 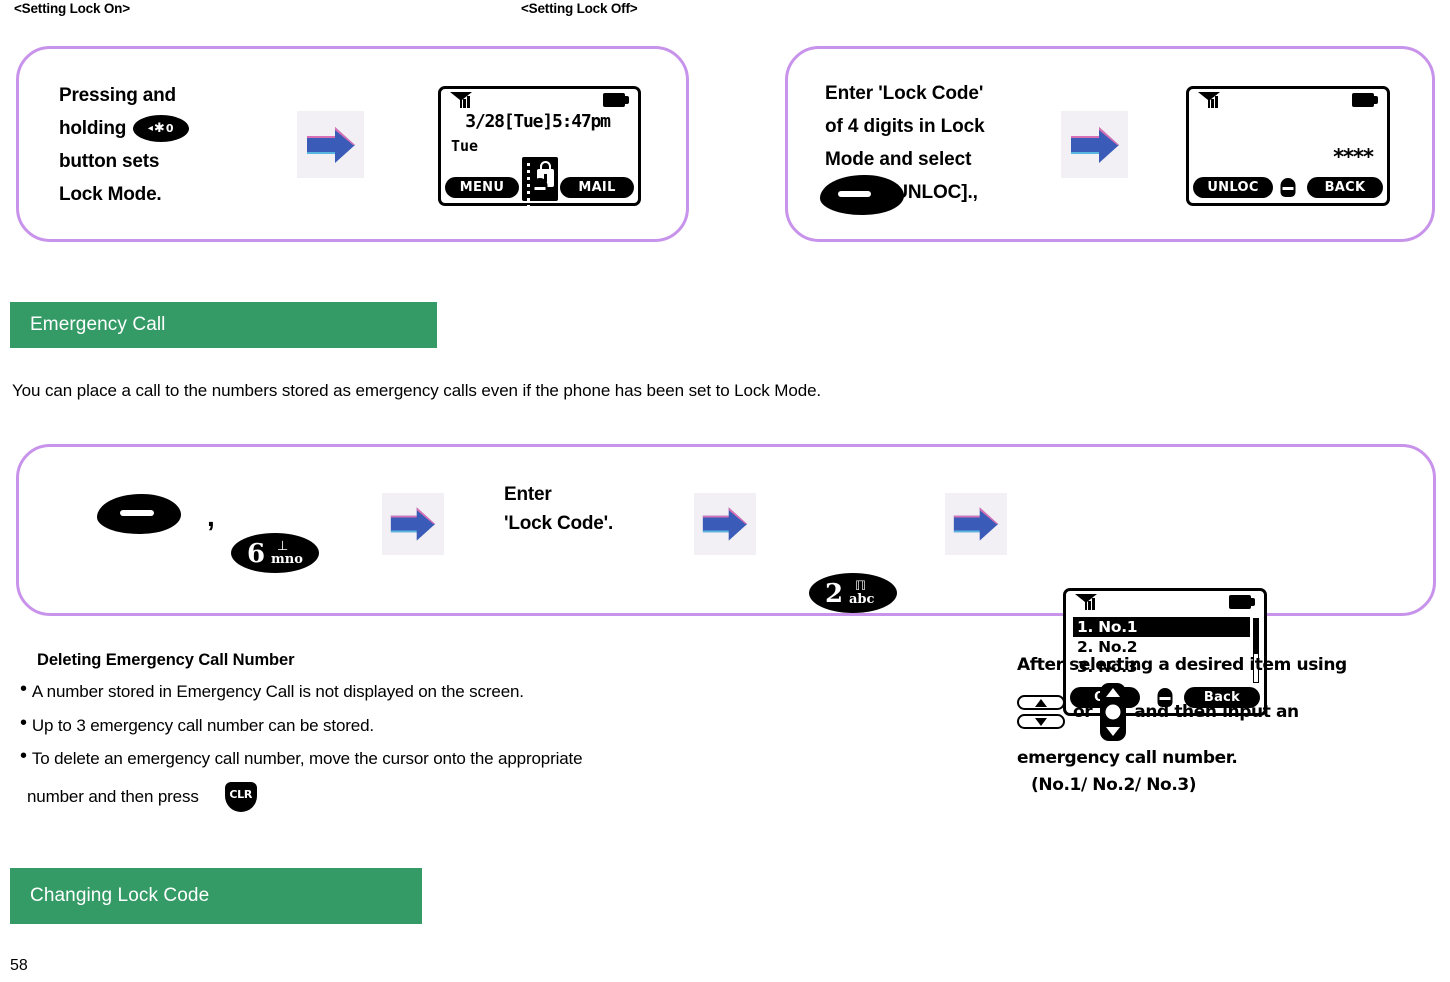 I want to click on lock-off-line-3: Mode and select, so click(x=898, y=159).